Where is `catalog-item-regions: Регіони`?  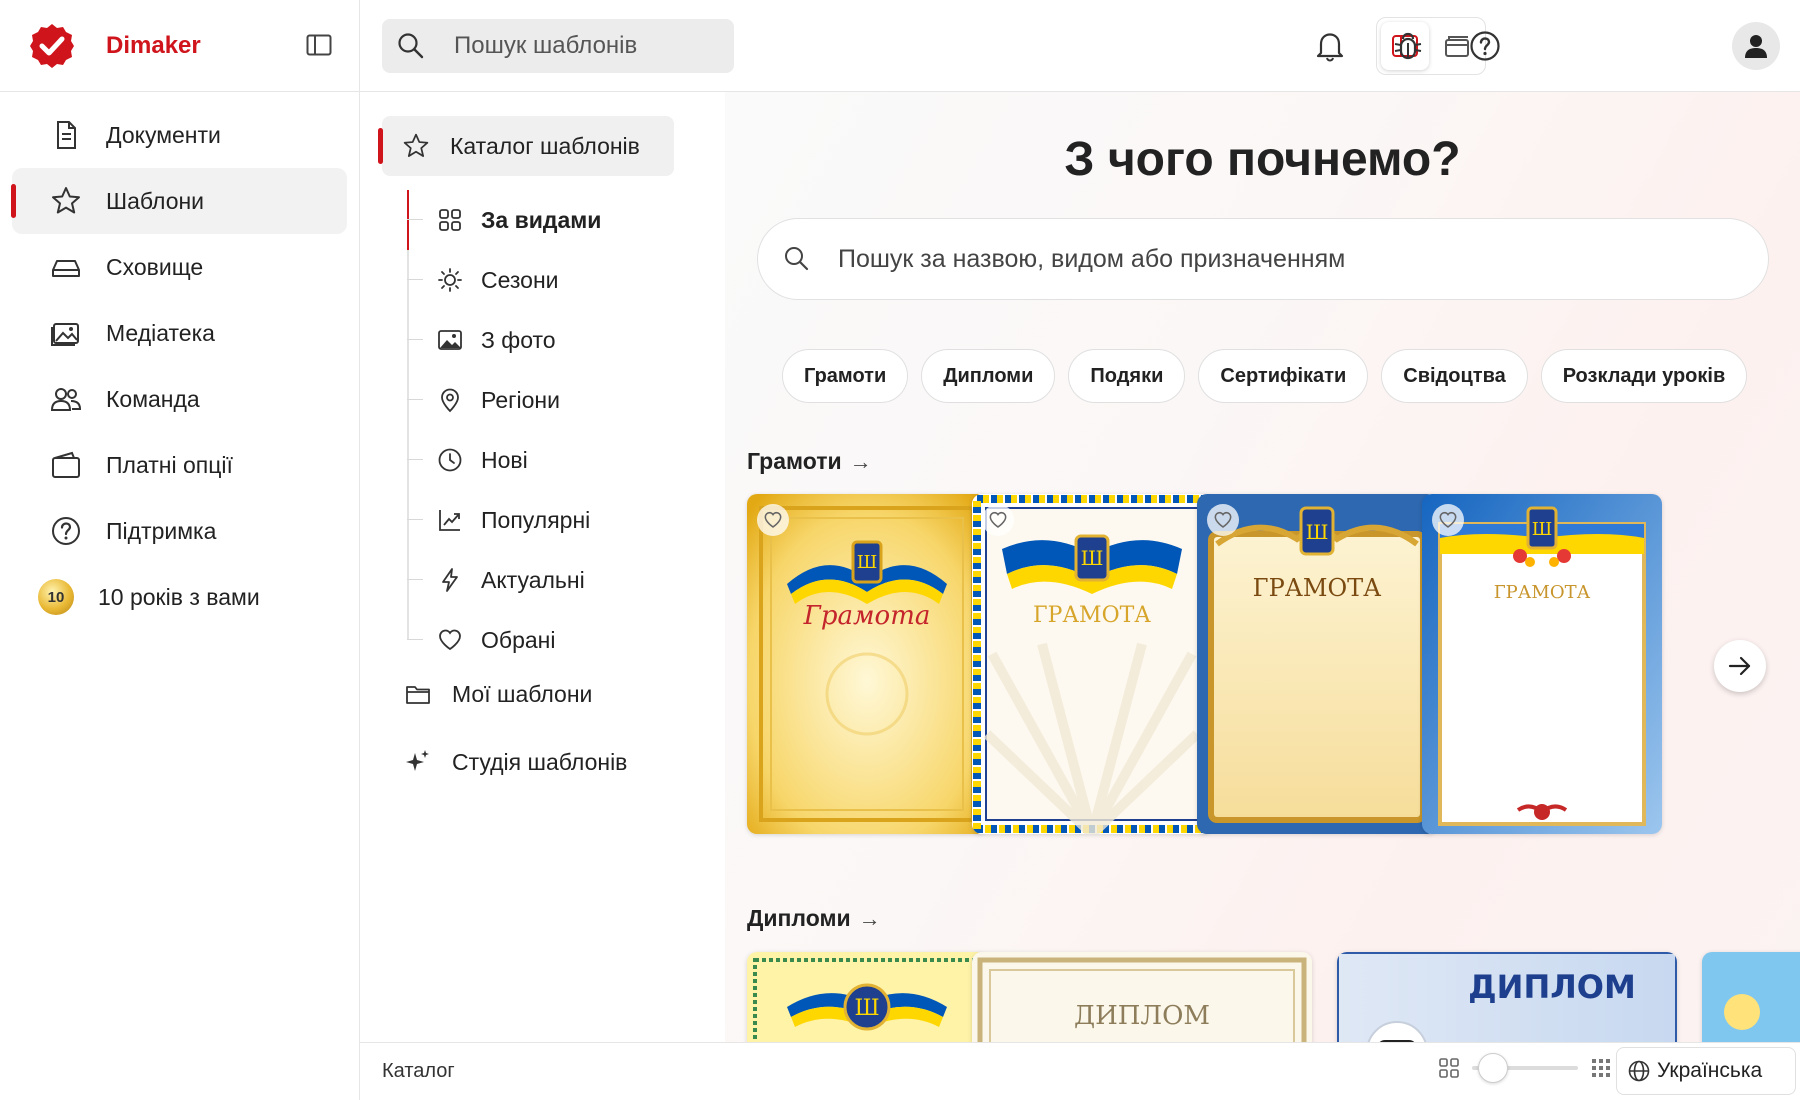 catalog-item-regions: Регіони is located at coordinates (557, 400).